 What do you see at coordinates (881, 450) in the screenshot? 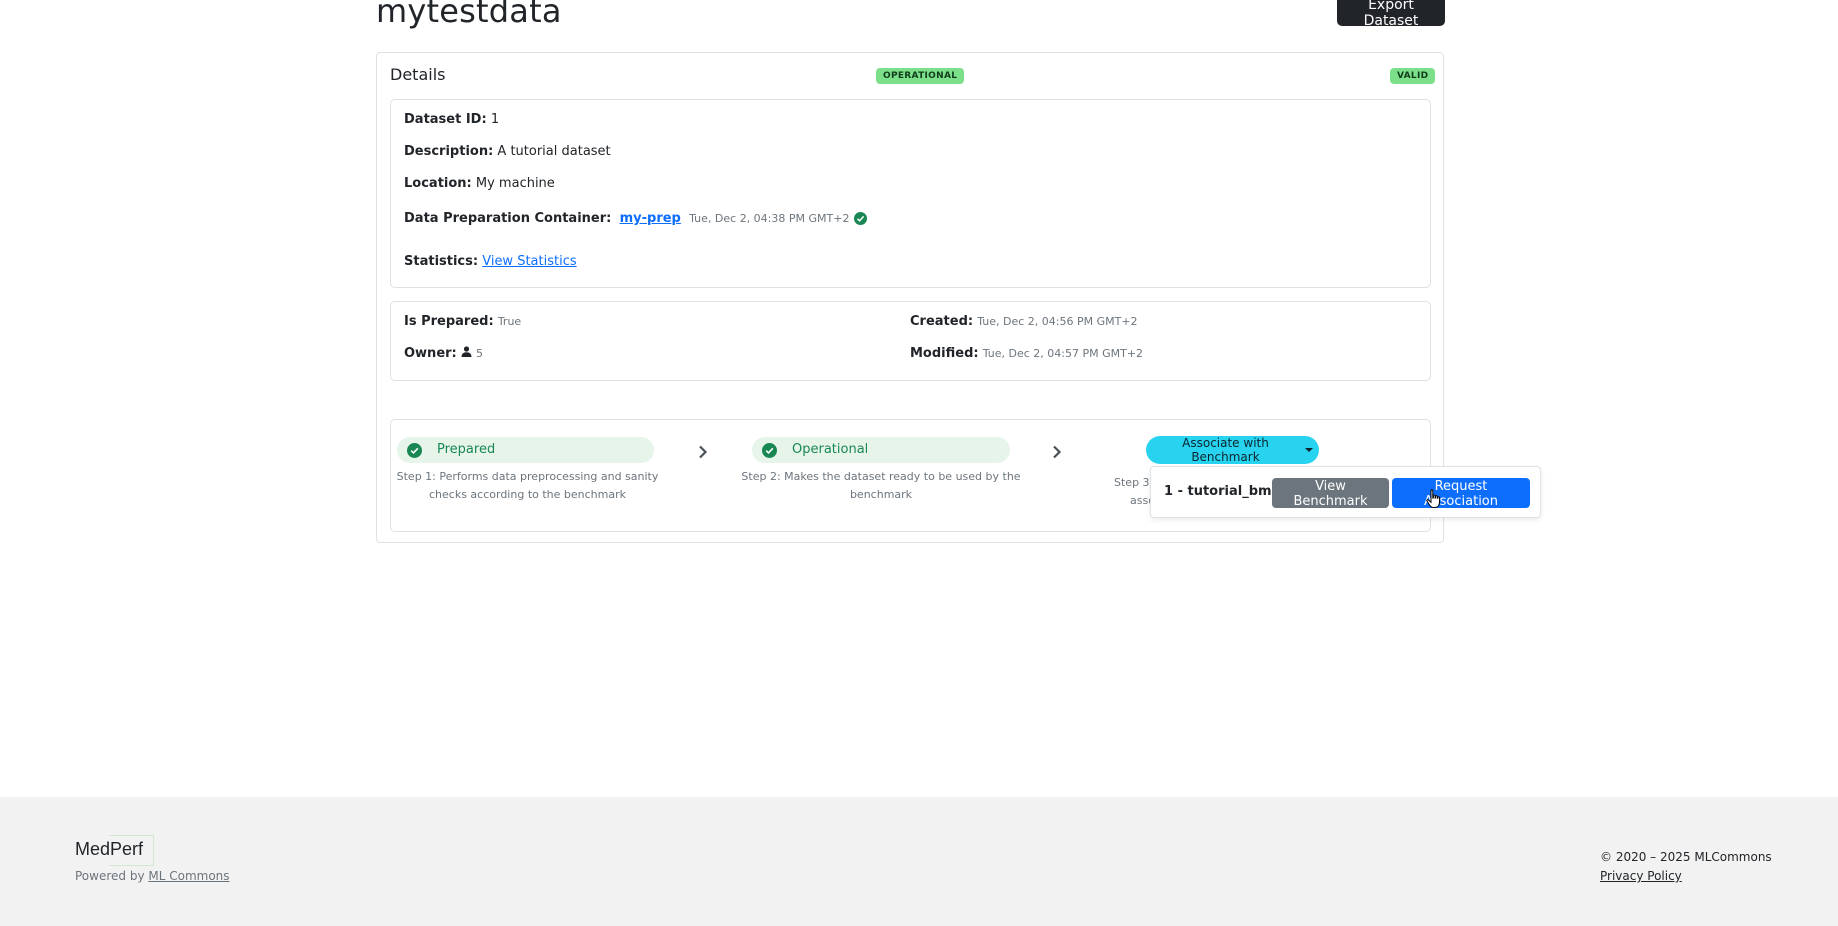
I see `step-operational: Operational` at bounding box center [881, 450].